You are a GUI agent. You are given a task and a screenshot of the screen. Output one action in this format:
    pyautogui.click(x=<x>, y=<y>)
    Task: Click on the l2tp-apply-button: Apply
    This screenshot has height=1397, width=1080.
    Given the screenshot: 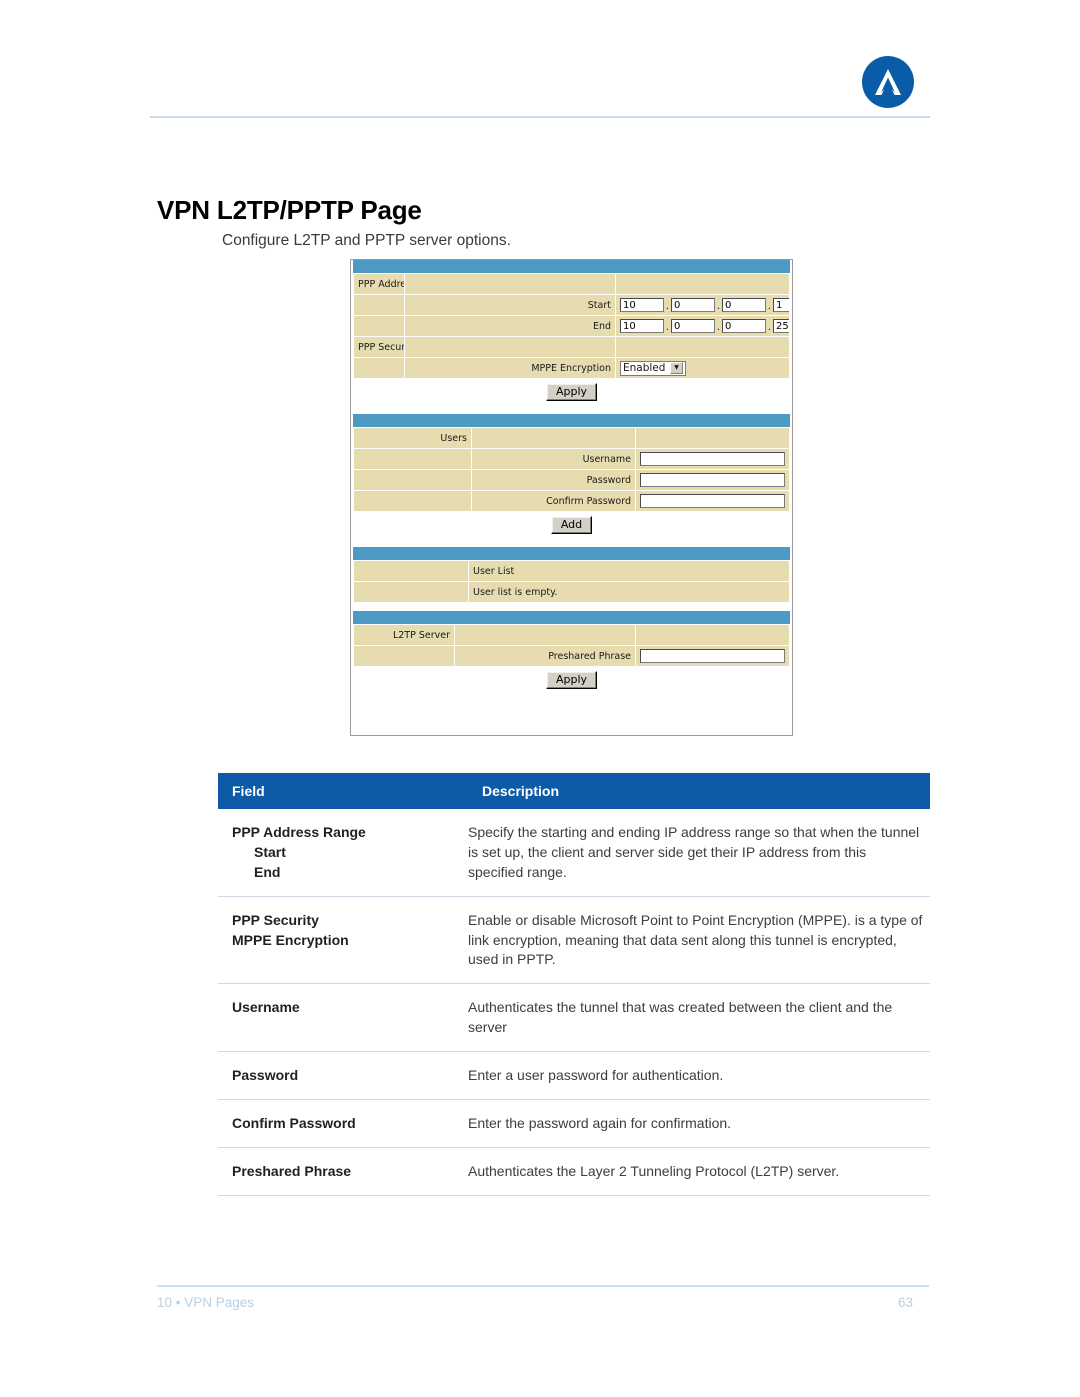 What is the action you would take?
    pyautogui.click(x=571, y=680)
    